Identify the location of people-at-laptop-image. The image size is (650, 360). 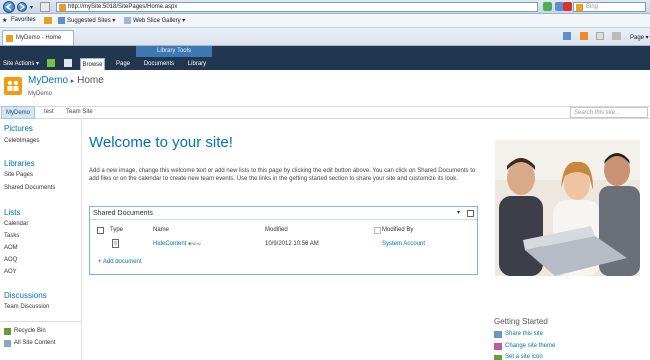
(567, 208).